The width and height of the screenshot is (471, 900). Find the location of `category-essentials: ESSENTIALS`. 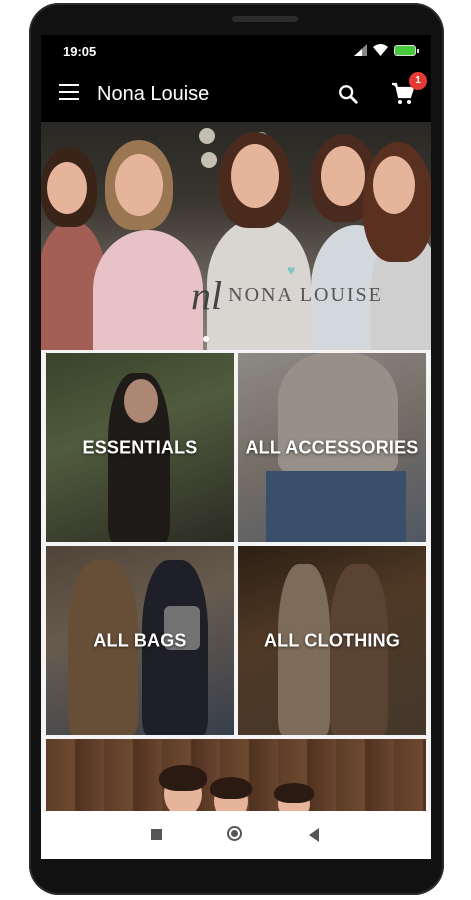

category-essentials: ESSENTIALS is located at coordinates (140, 447).